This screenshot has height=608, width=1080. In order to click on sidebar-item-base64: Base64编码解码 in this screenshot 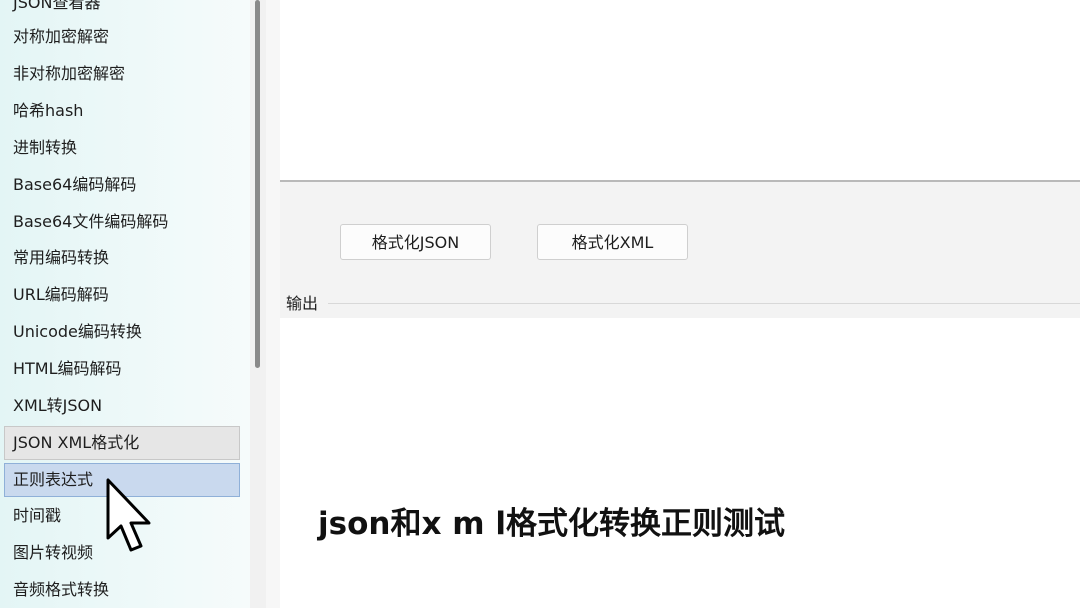, I will do `click(122, 185)`.